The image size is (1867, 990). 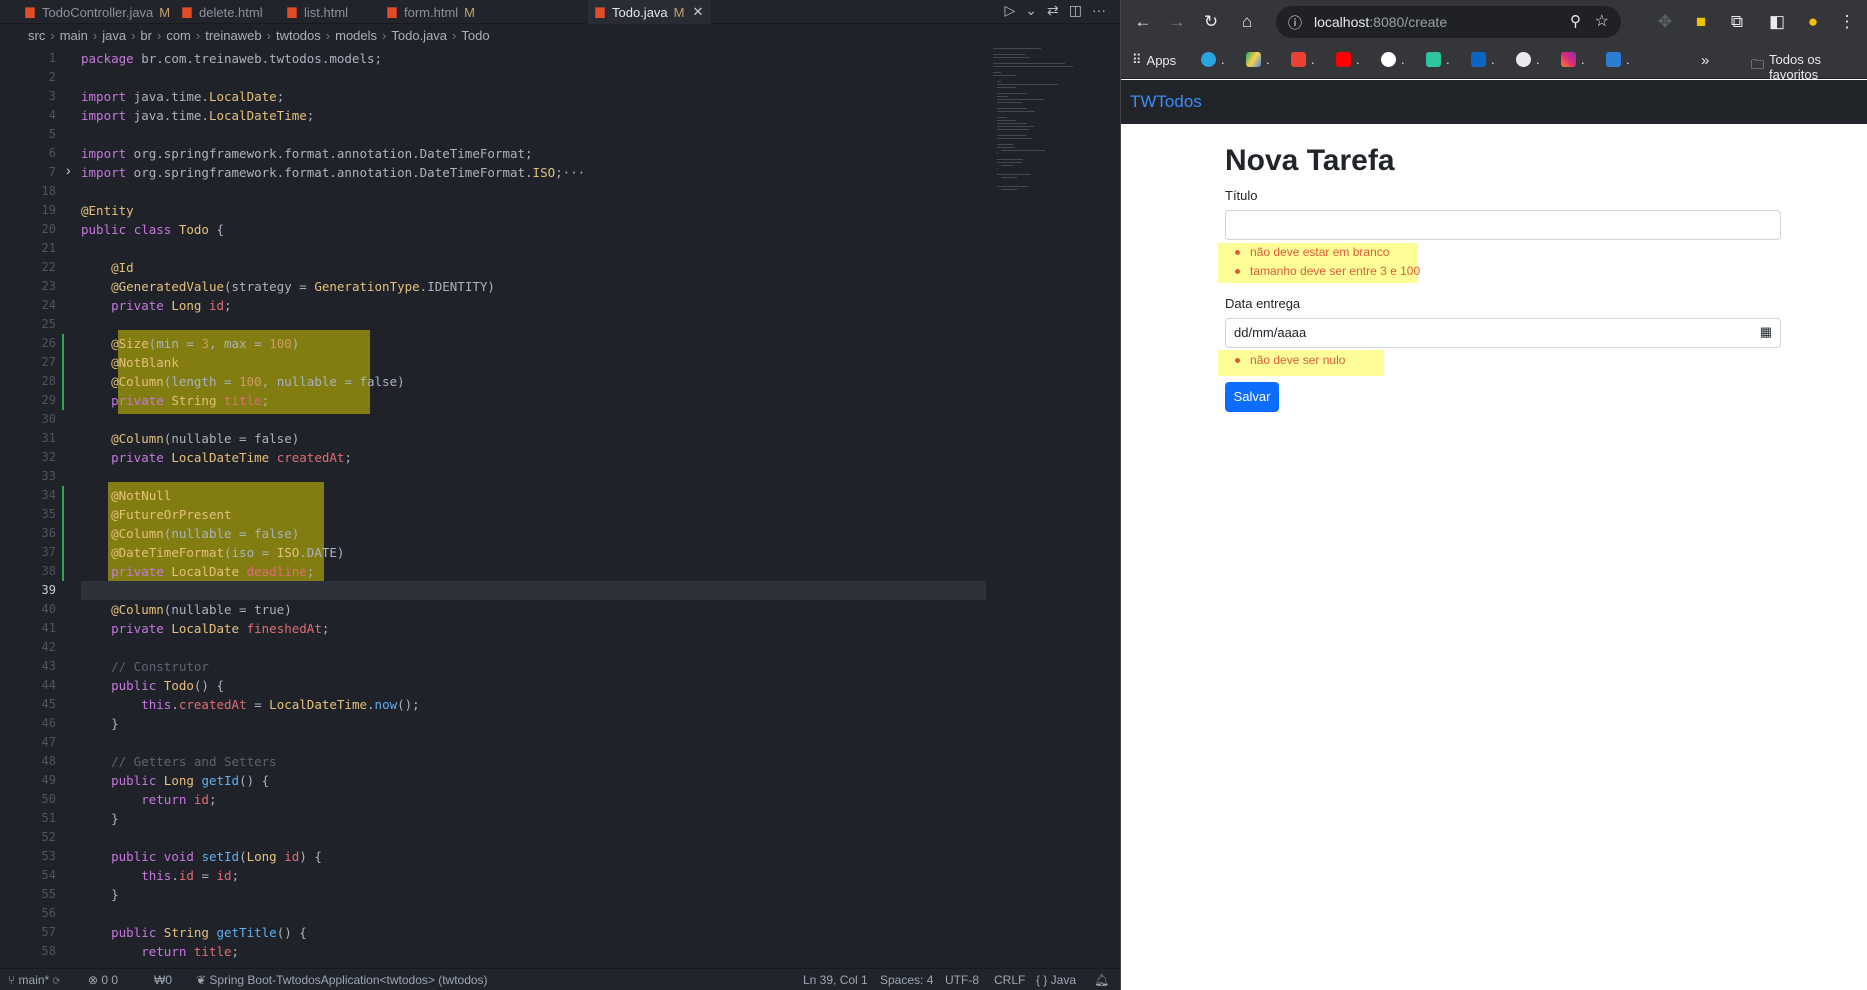 I want to click on deadline-date-input: dd/mm/aaaa ▦, so click(x=1503, y=333).